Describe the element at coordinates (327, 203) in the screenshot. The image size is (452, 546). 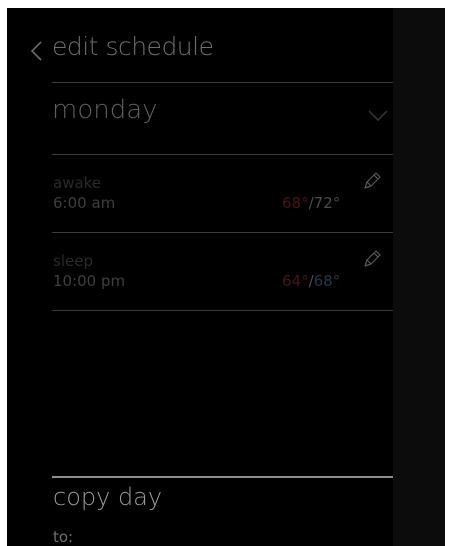
I see `cool-setpoint: 72°` at that location.